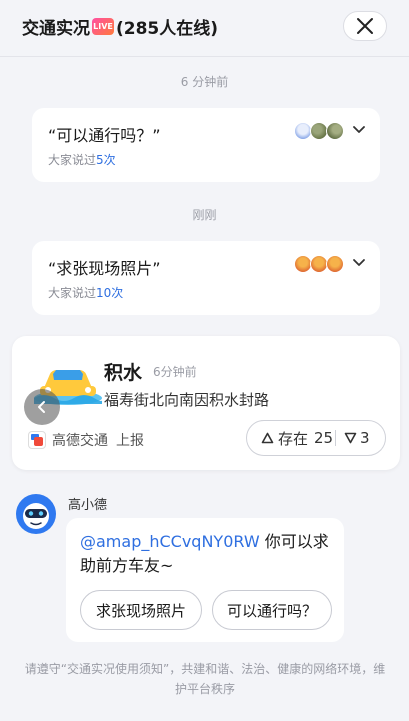 The height and width of the screenshot is (721, 409). I want to click on count-value: 5次, so click(106, 160).